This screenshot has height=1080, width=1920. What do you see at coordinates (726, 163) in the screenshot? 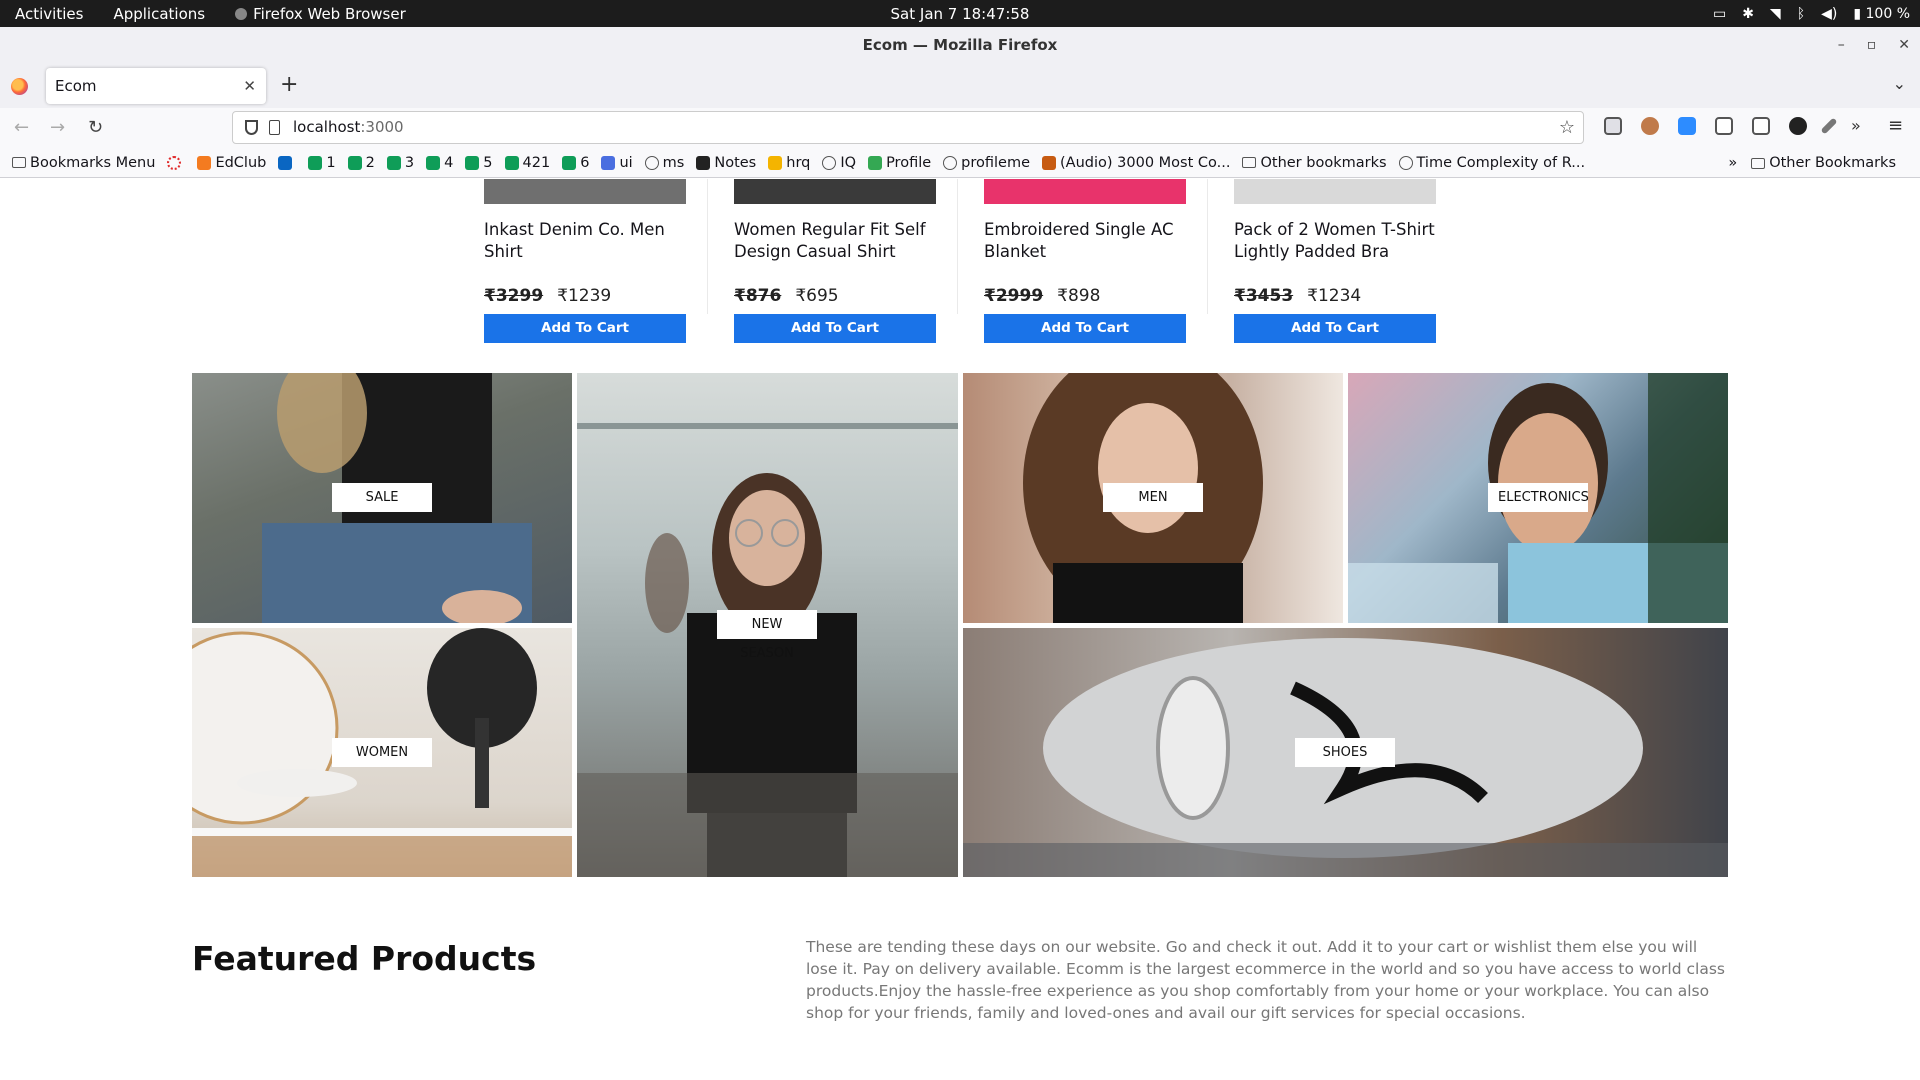
I see `bookmark-item: Notes` at bounding box center [726, 163].